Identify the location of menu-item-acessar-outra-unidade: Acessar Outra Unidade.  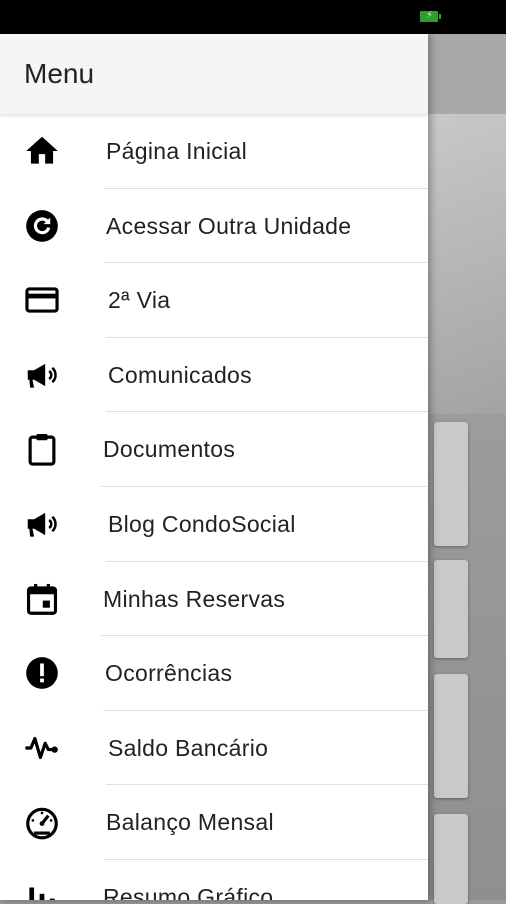
(214, 226).